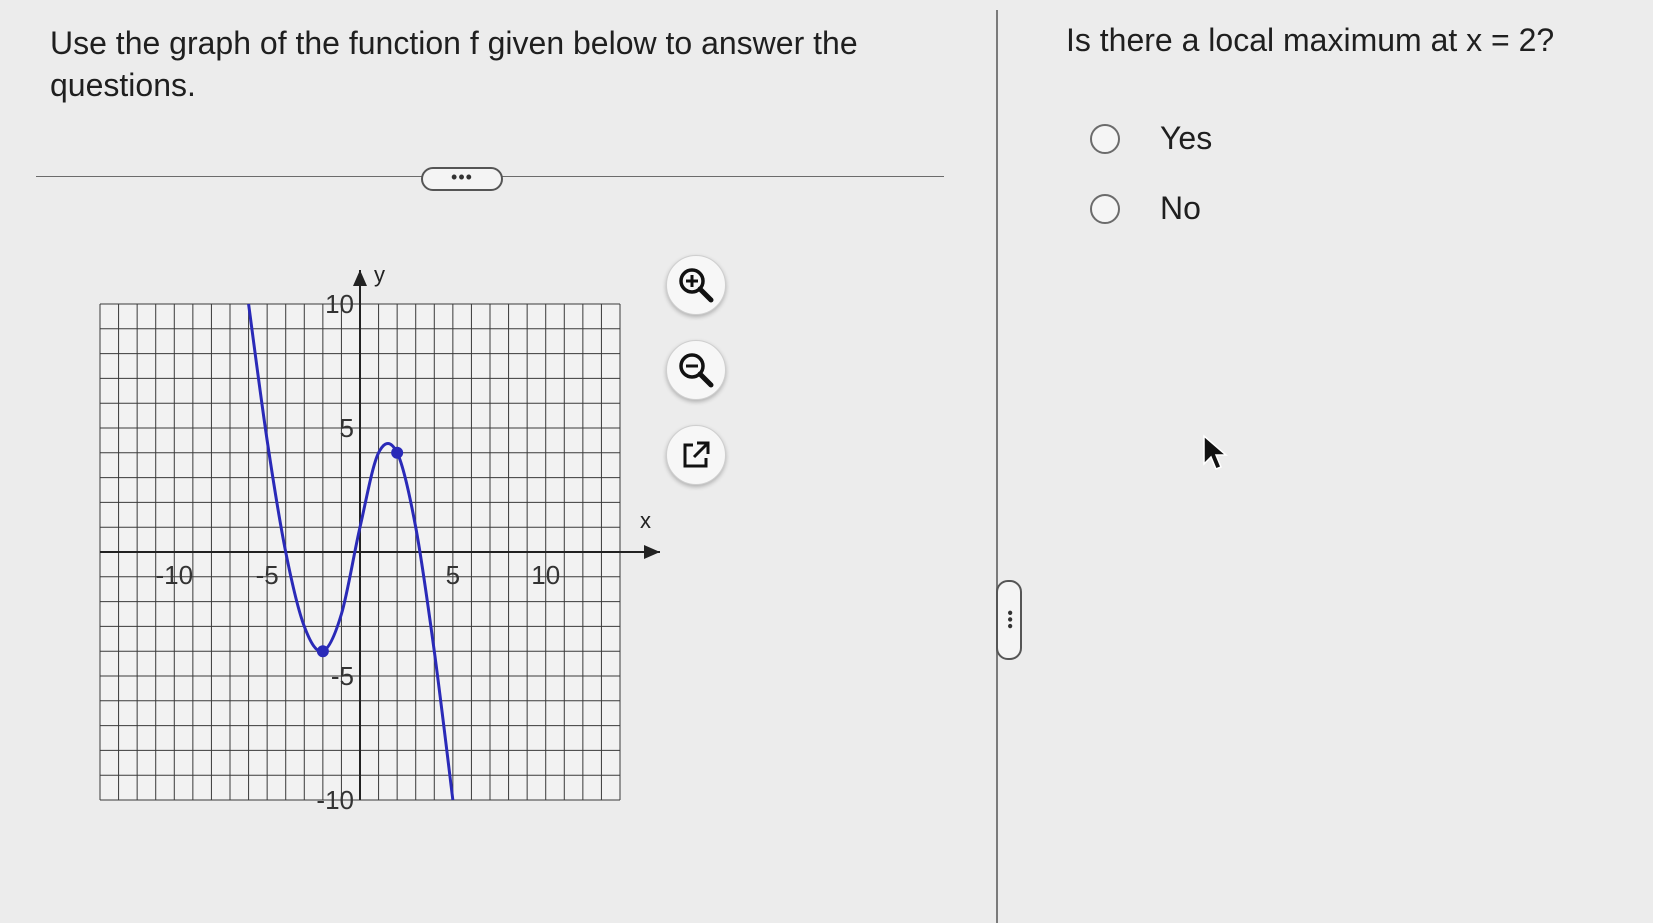 This screenshot has height=923, width=1653. I want to click on y-tick-label: 10, so click(339, 304).